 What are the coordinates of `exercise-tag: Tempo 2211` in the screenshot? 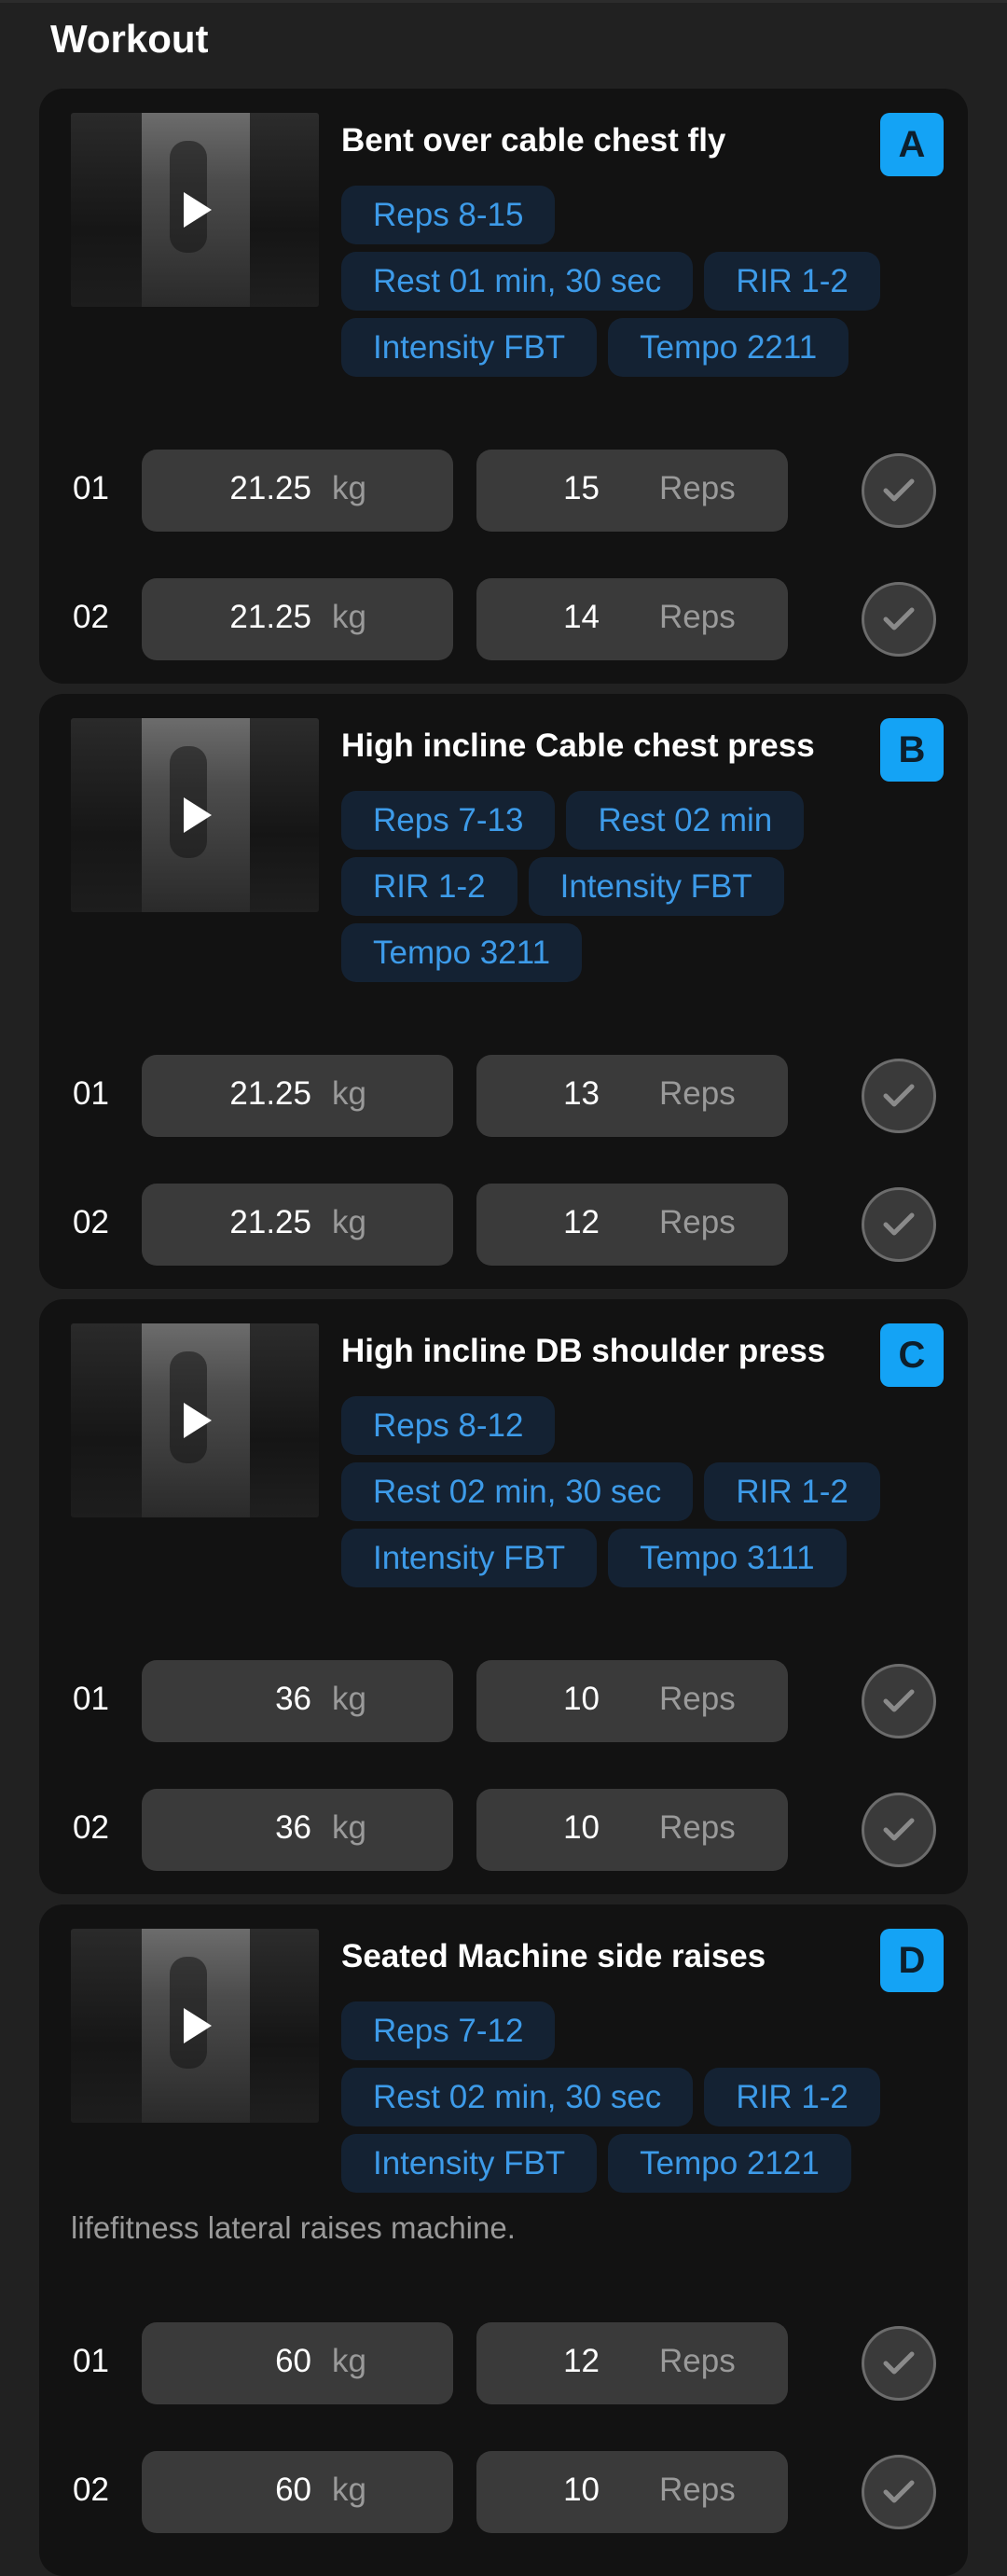 It's located at (728, 347).